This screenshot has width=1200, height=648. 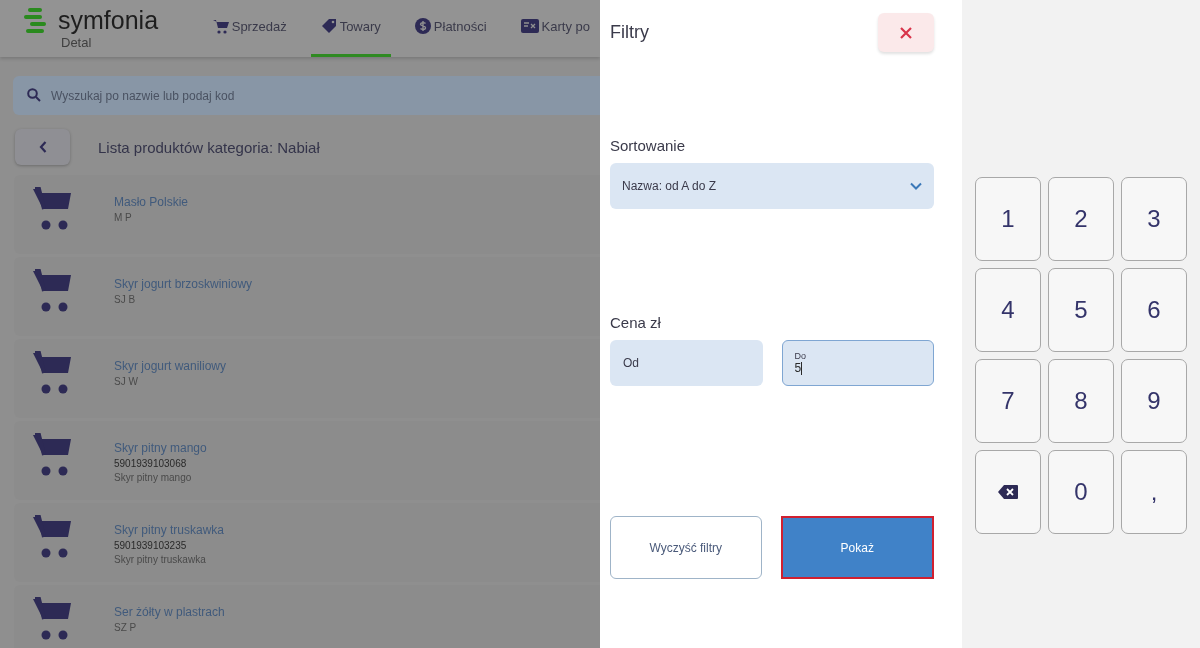 What do you see at coordinates (151, 202) in the screenshot?
I see `product-name: Masło Polskie` at bounding box center [151, 202].